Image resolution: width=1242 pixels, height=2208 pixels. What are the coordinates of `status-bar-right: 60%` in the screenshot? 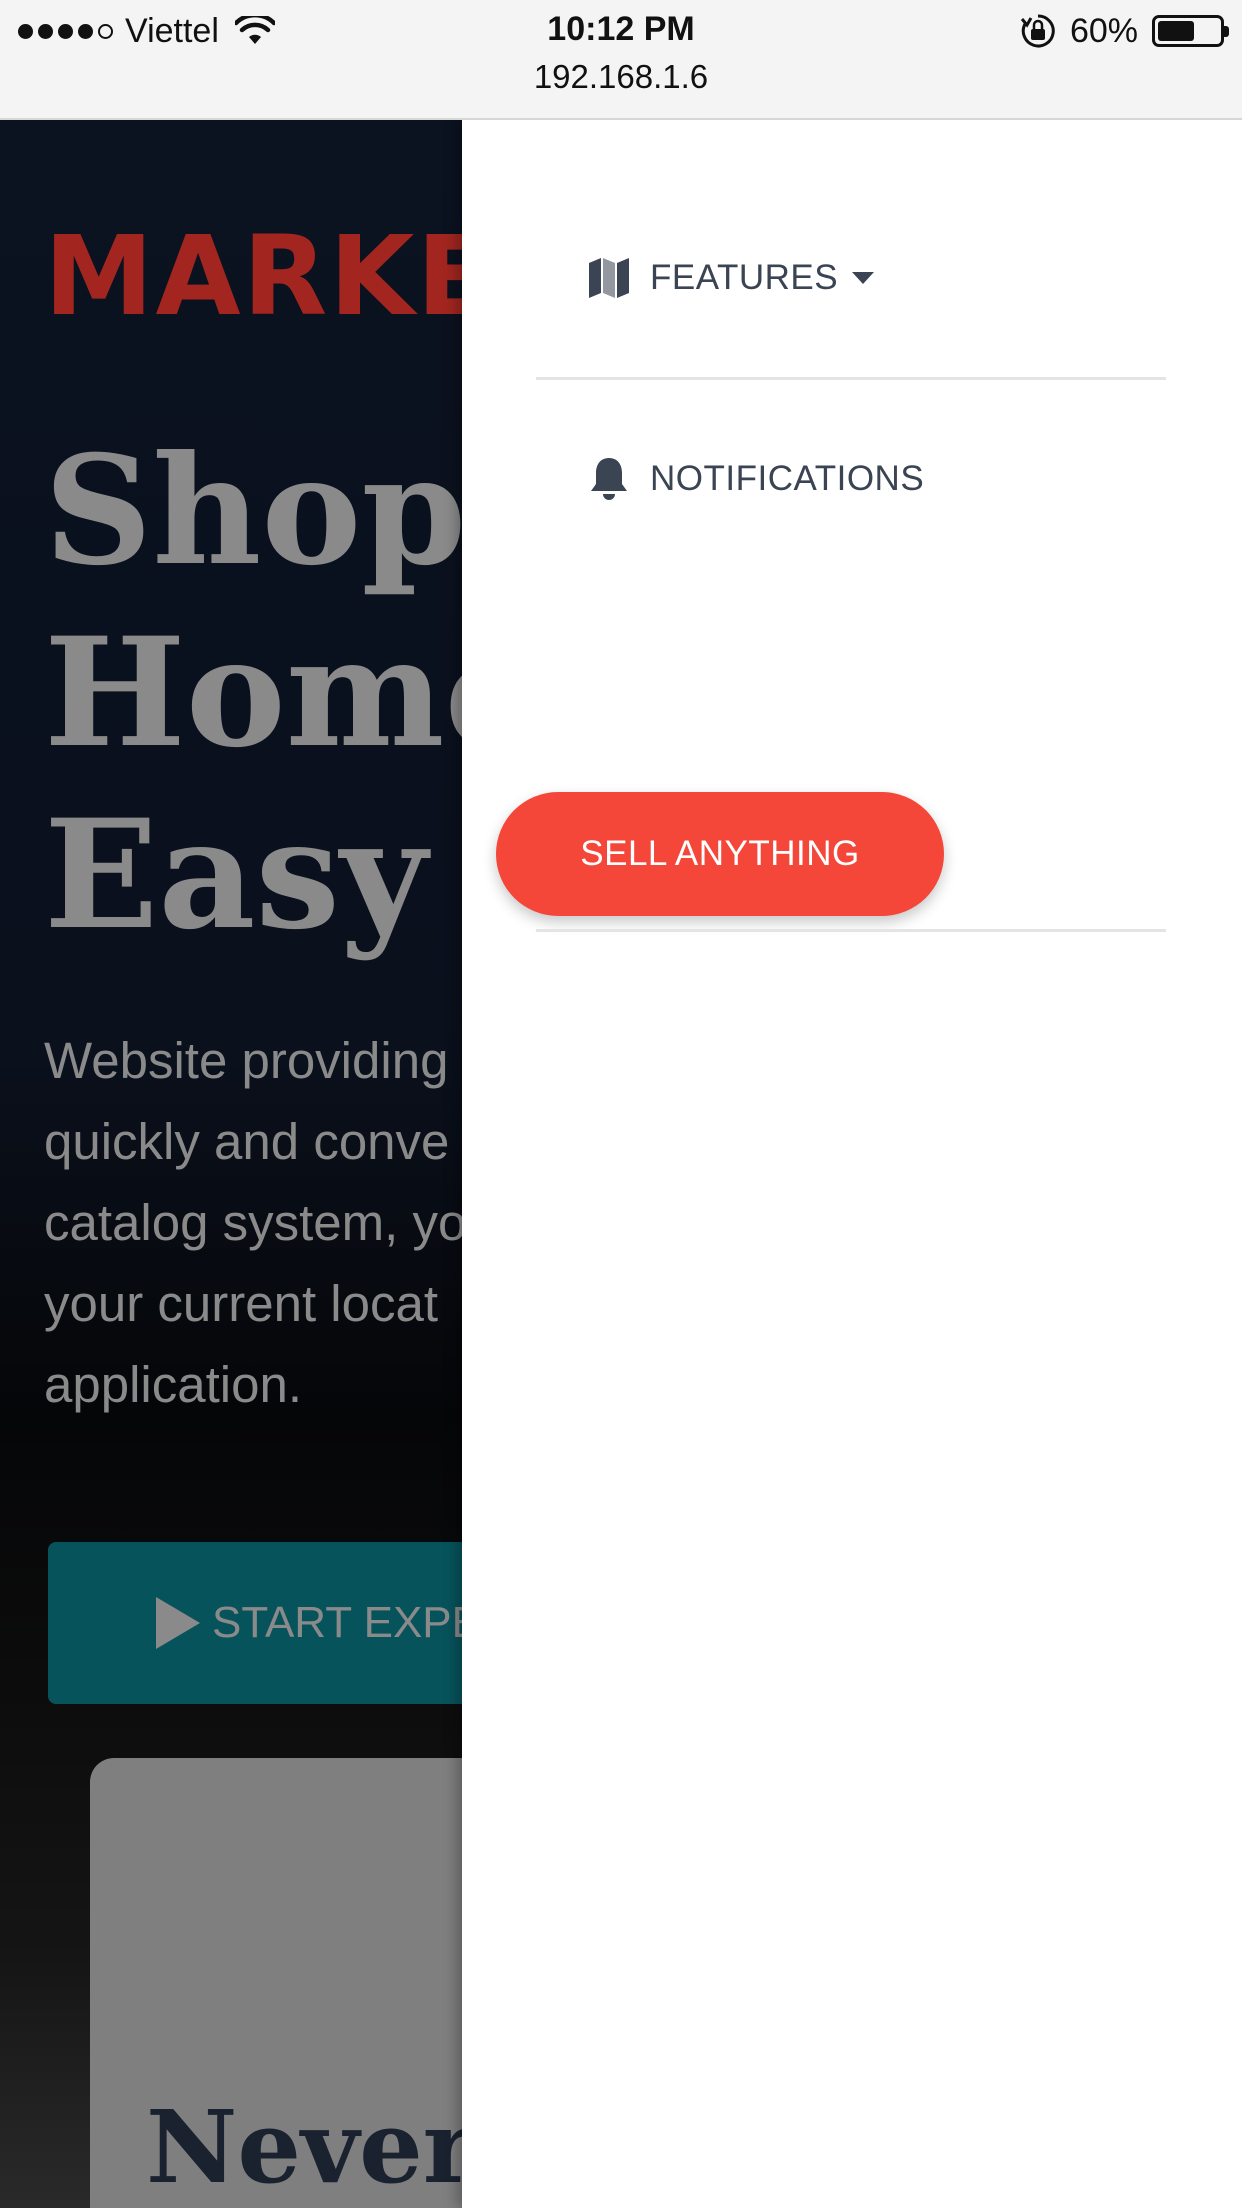 It's located at (1124, 31).